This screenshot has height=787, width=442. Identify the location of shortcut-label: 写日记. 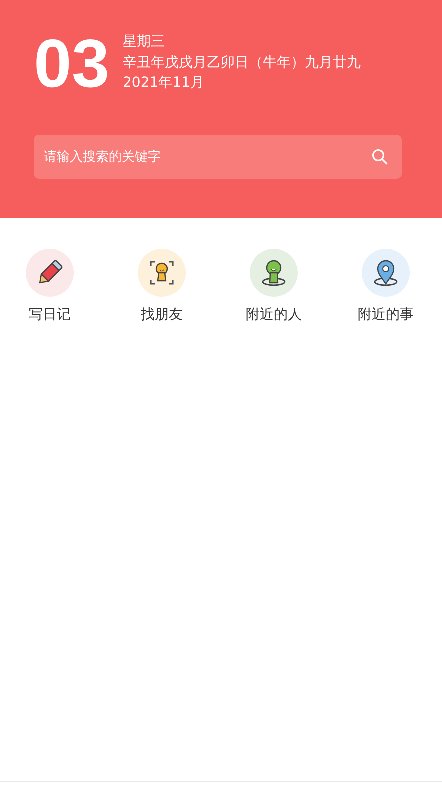
(50, 315).